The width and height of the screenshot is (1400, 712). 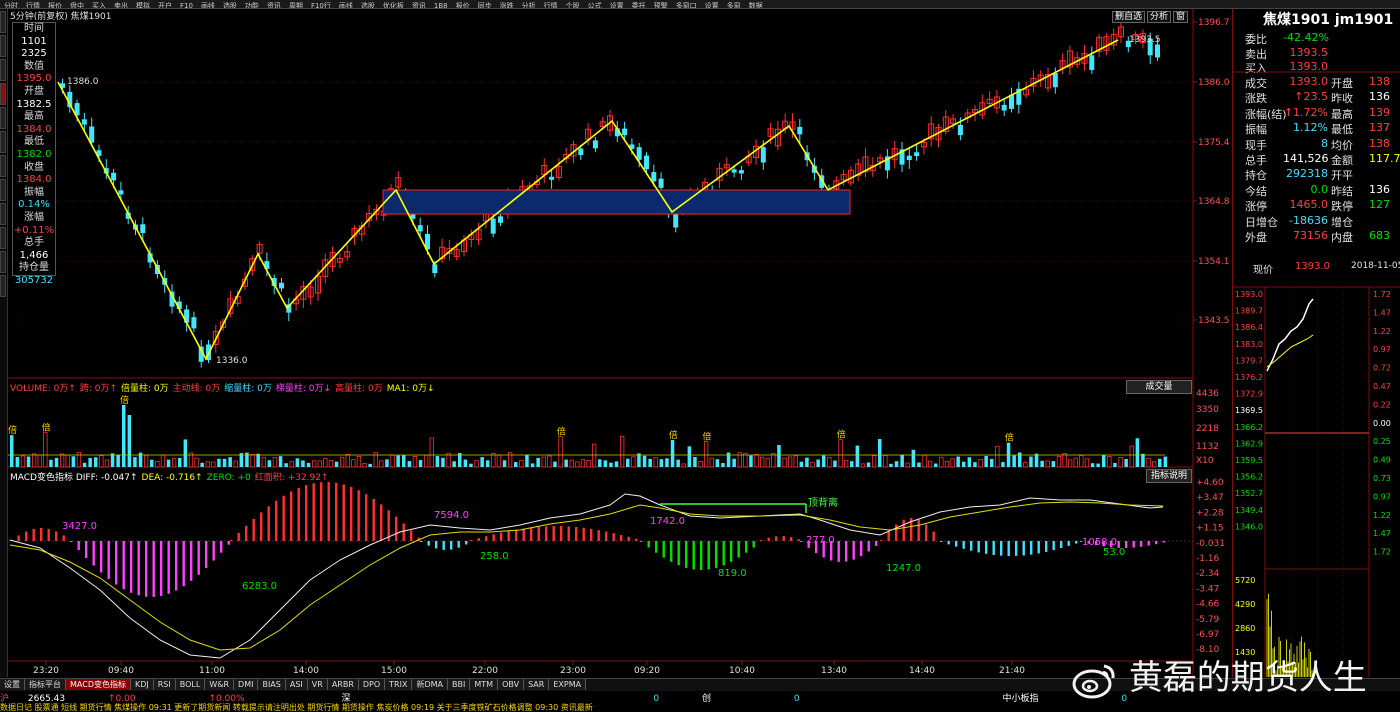 I want to click on time-axis-label: 15:00, so click(x=394, y=671).